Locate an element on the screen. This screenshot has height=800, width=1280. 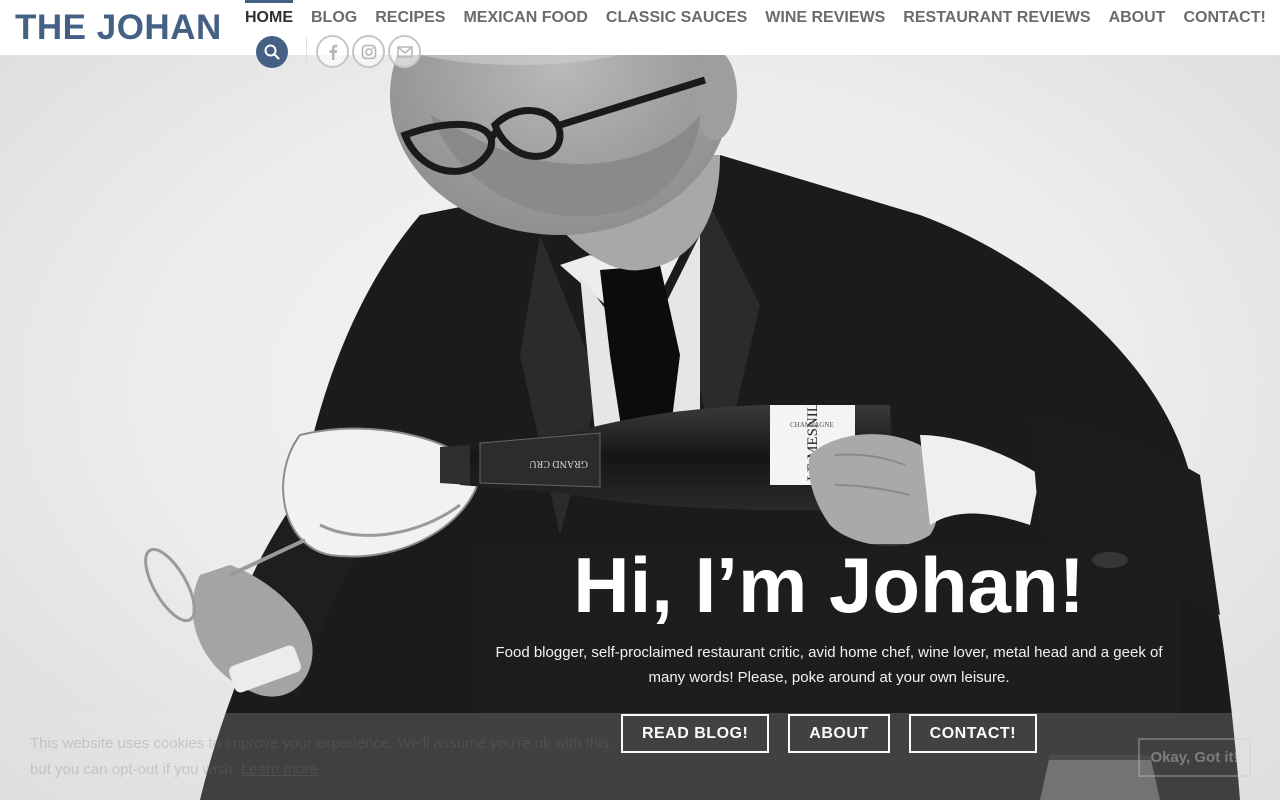
email-button is located at coordinates (404, 51).